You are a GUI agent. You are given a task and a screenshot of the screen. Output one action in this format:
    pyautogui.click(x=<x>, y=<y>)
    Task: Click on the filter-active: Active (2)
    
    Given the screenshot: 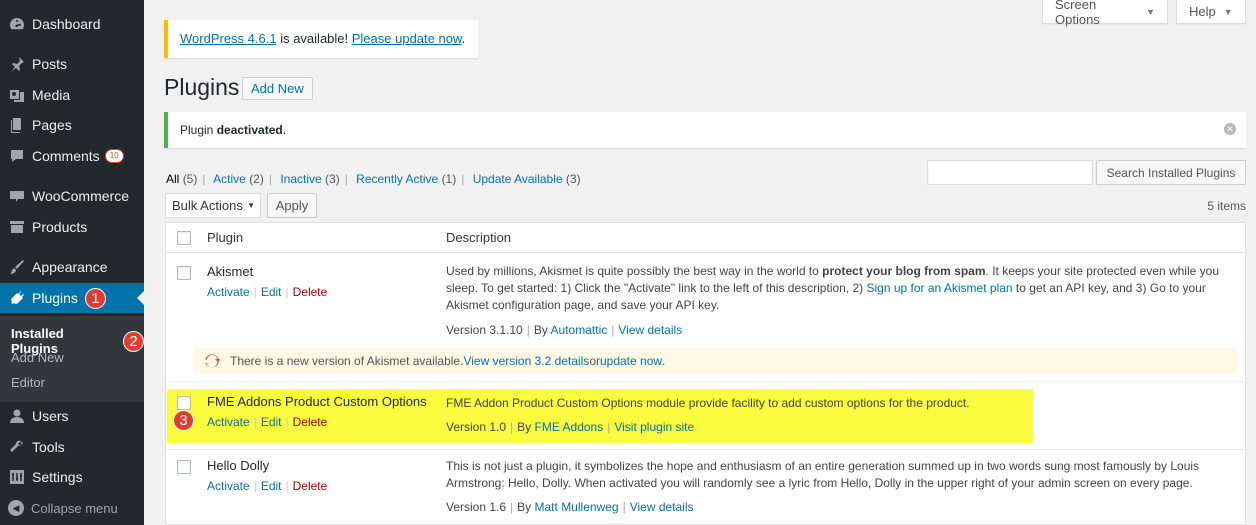 What is the action you would take?
    pyautogui.click(x=238, y=179)
    